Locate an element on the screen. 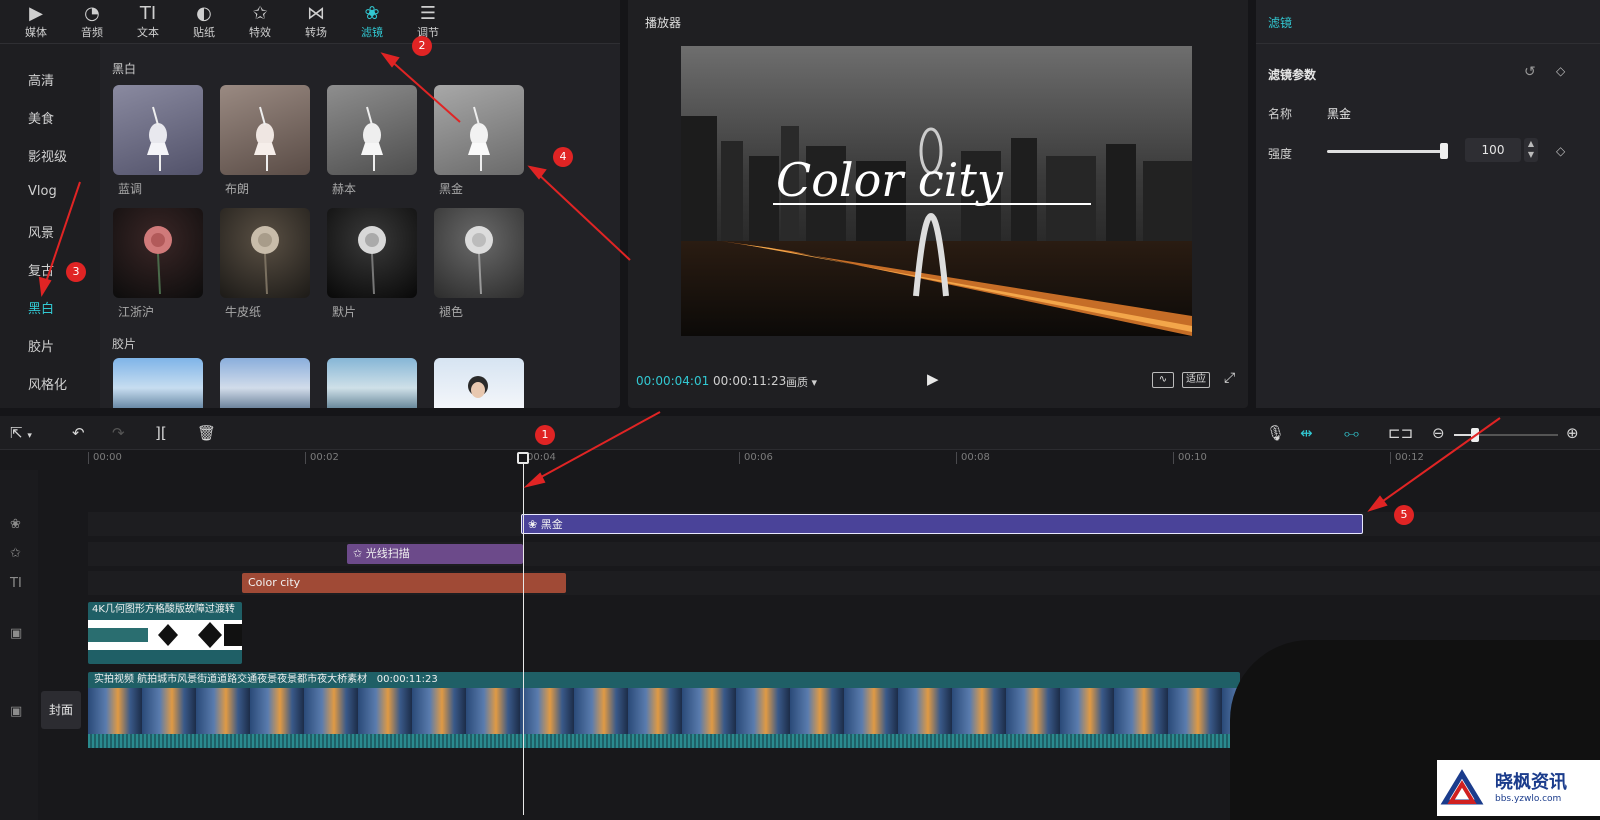 This screenshot has width=1600, height=820. annotation-badge-1: 1 is located at coordinates (545, 435).